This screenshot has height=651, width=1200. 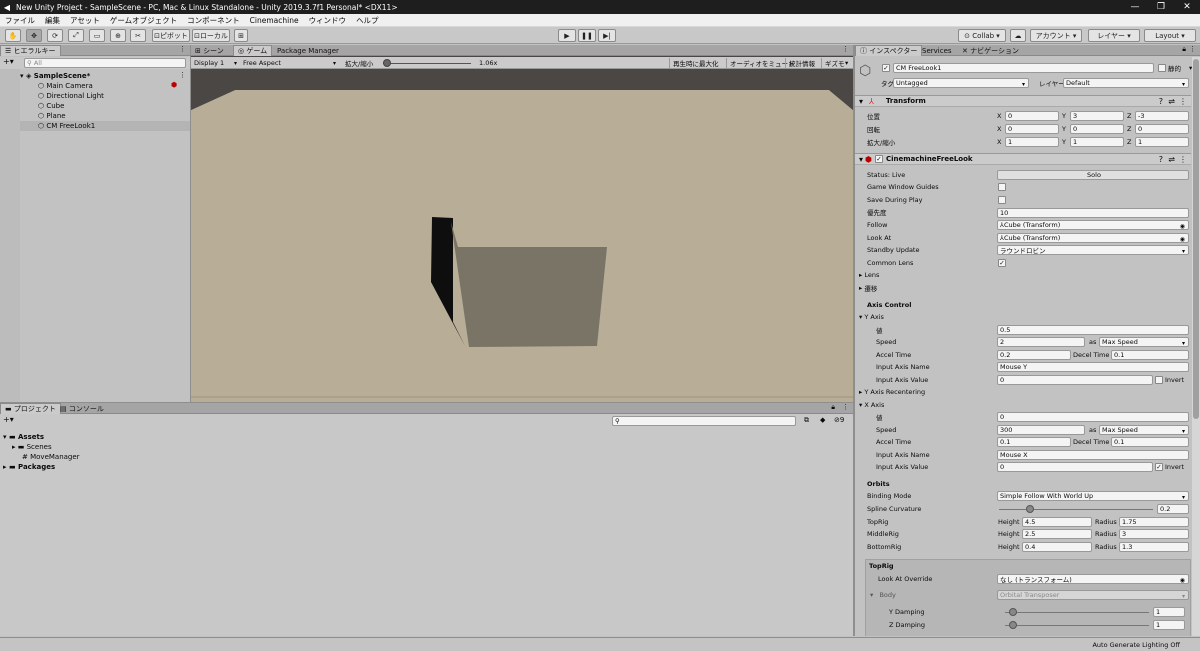 What do you see at coordinates (1093, 595) in the screenshot?
I see `body-dropdown: Orbital Transposer ▾` at bounding box center [1093, 595].